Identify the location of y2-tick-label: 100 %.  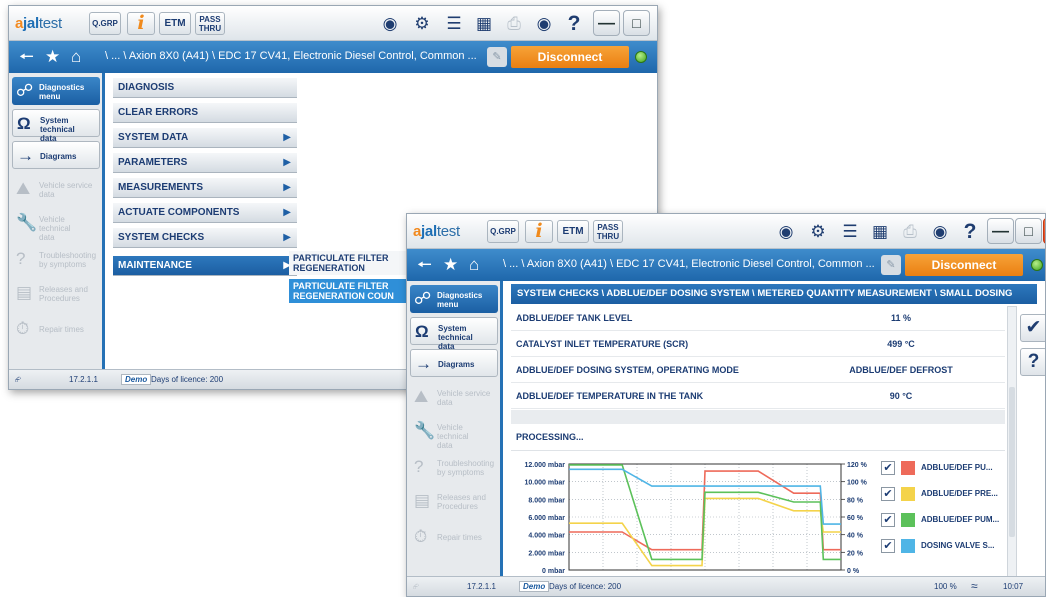
(857, 483).